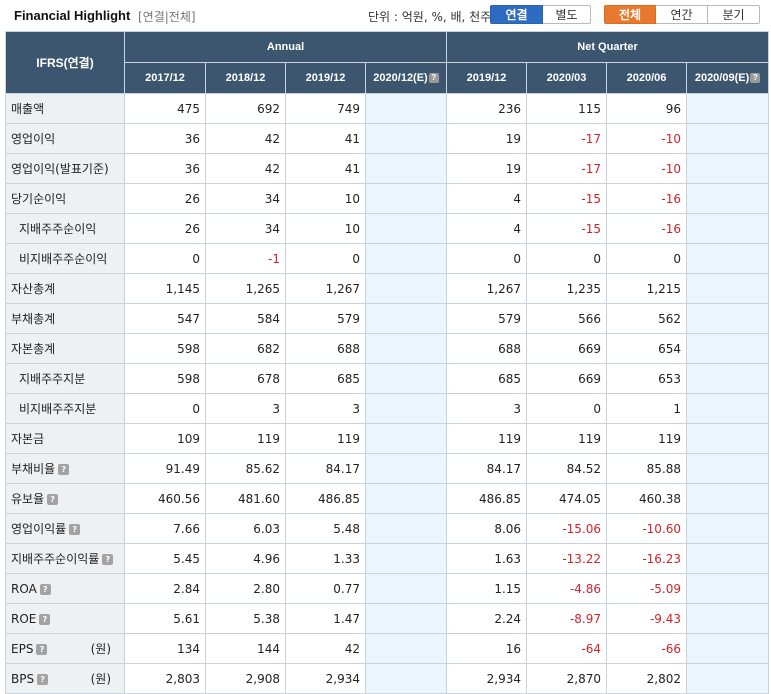 This screenshot has width=771, height=694. I want to click on all-period-button: 전체, so click(630, 14).